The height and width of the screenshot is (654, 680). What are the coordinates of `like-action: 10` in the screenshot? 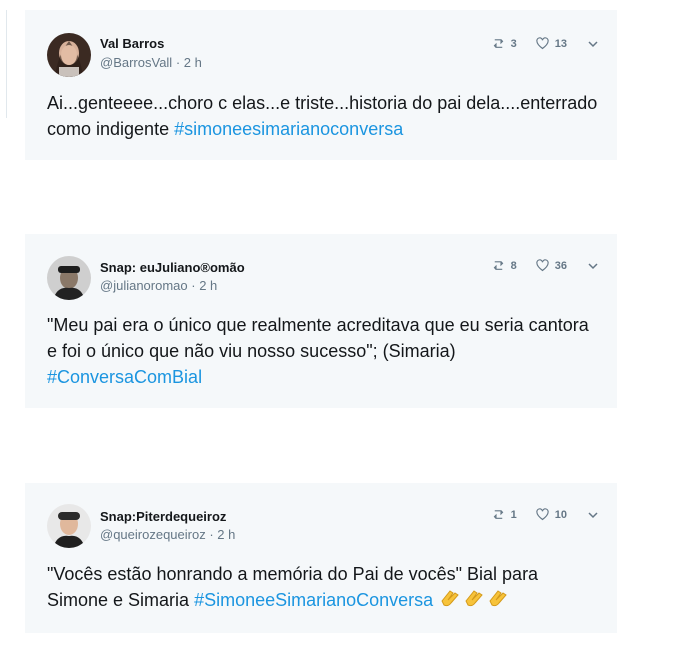 It's located at (551, 514).